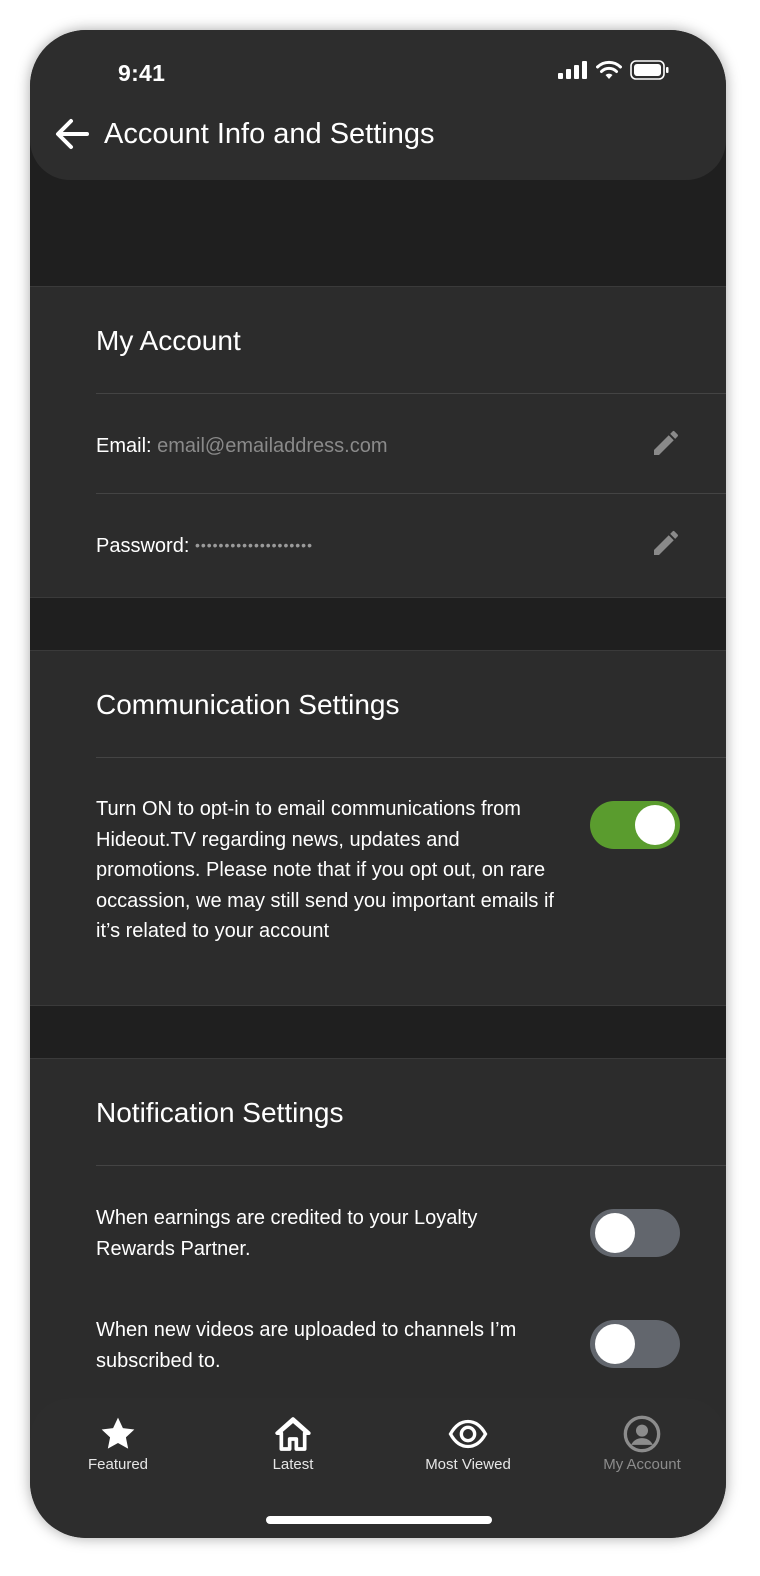 The image size is (760, 1576). What do you see at coordinates (293, 1464) in the screenshot?
I see `tab-label: Latest` at bounding box center [293, 1464].